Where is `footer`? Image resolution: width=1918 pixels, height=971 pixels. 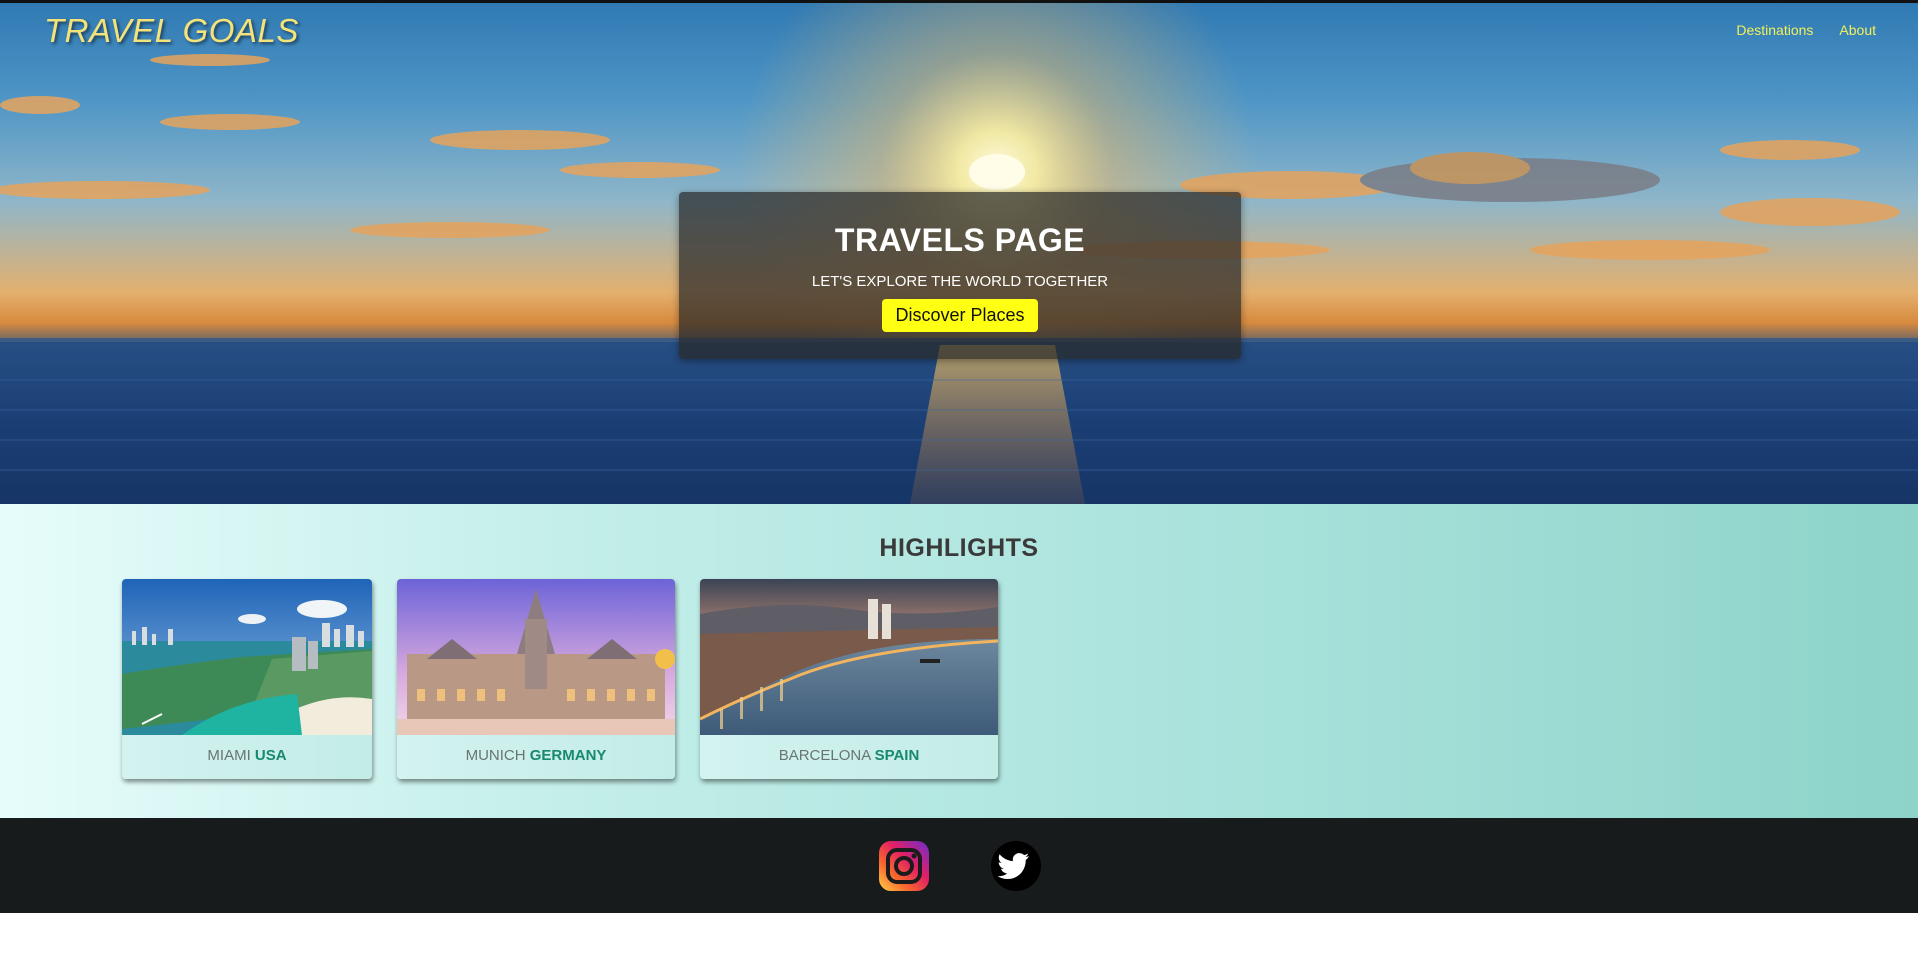
footer is located at coordinates (959, 865).